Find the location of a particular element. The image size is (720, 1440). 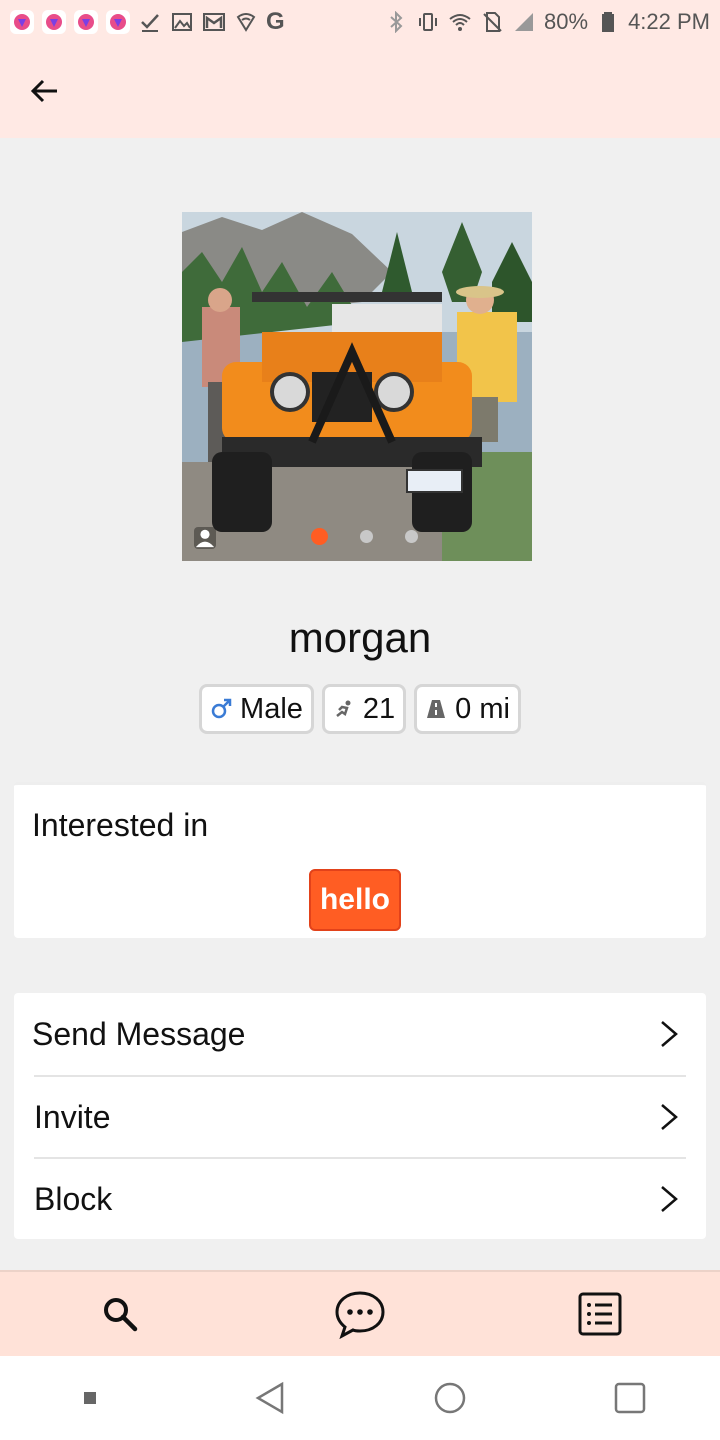

chat-bubble-icon is located at coordinates (360, 1315).